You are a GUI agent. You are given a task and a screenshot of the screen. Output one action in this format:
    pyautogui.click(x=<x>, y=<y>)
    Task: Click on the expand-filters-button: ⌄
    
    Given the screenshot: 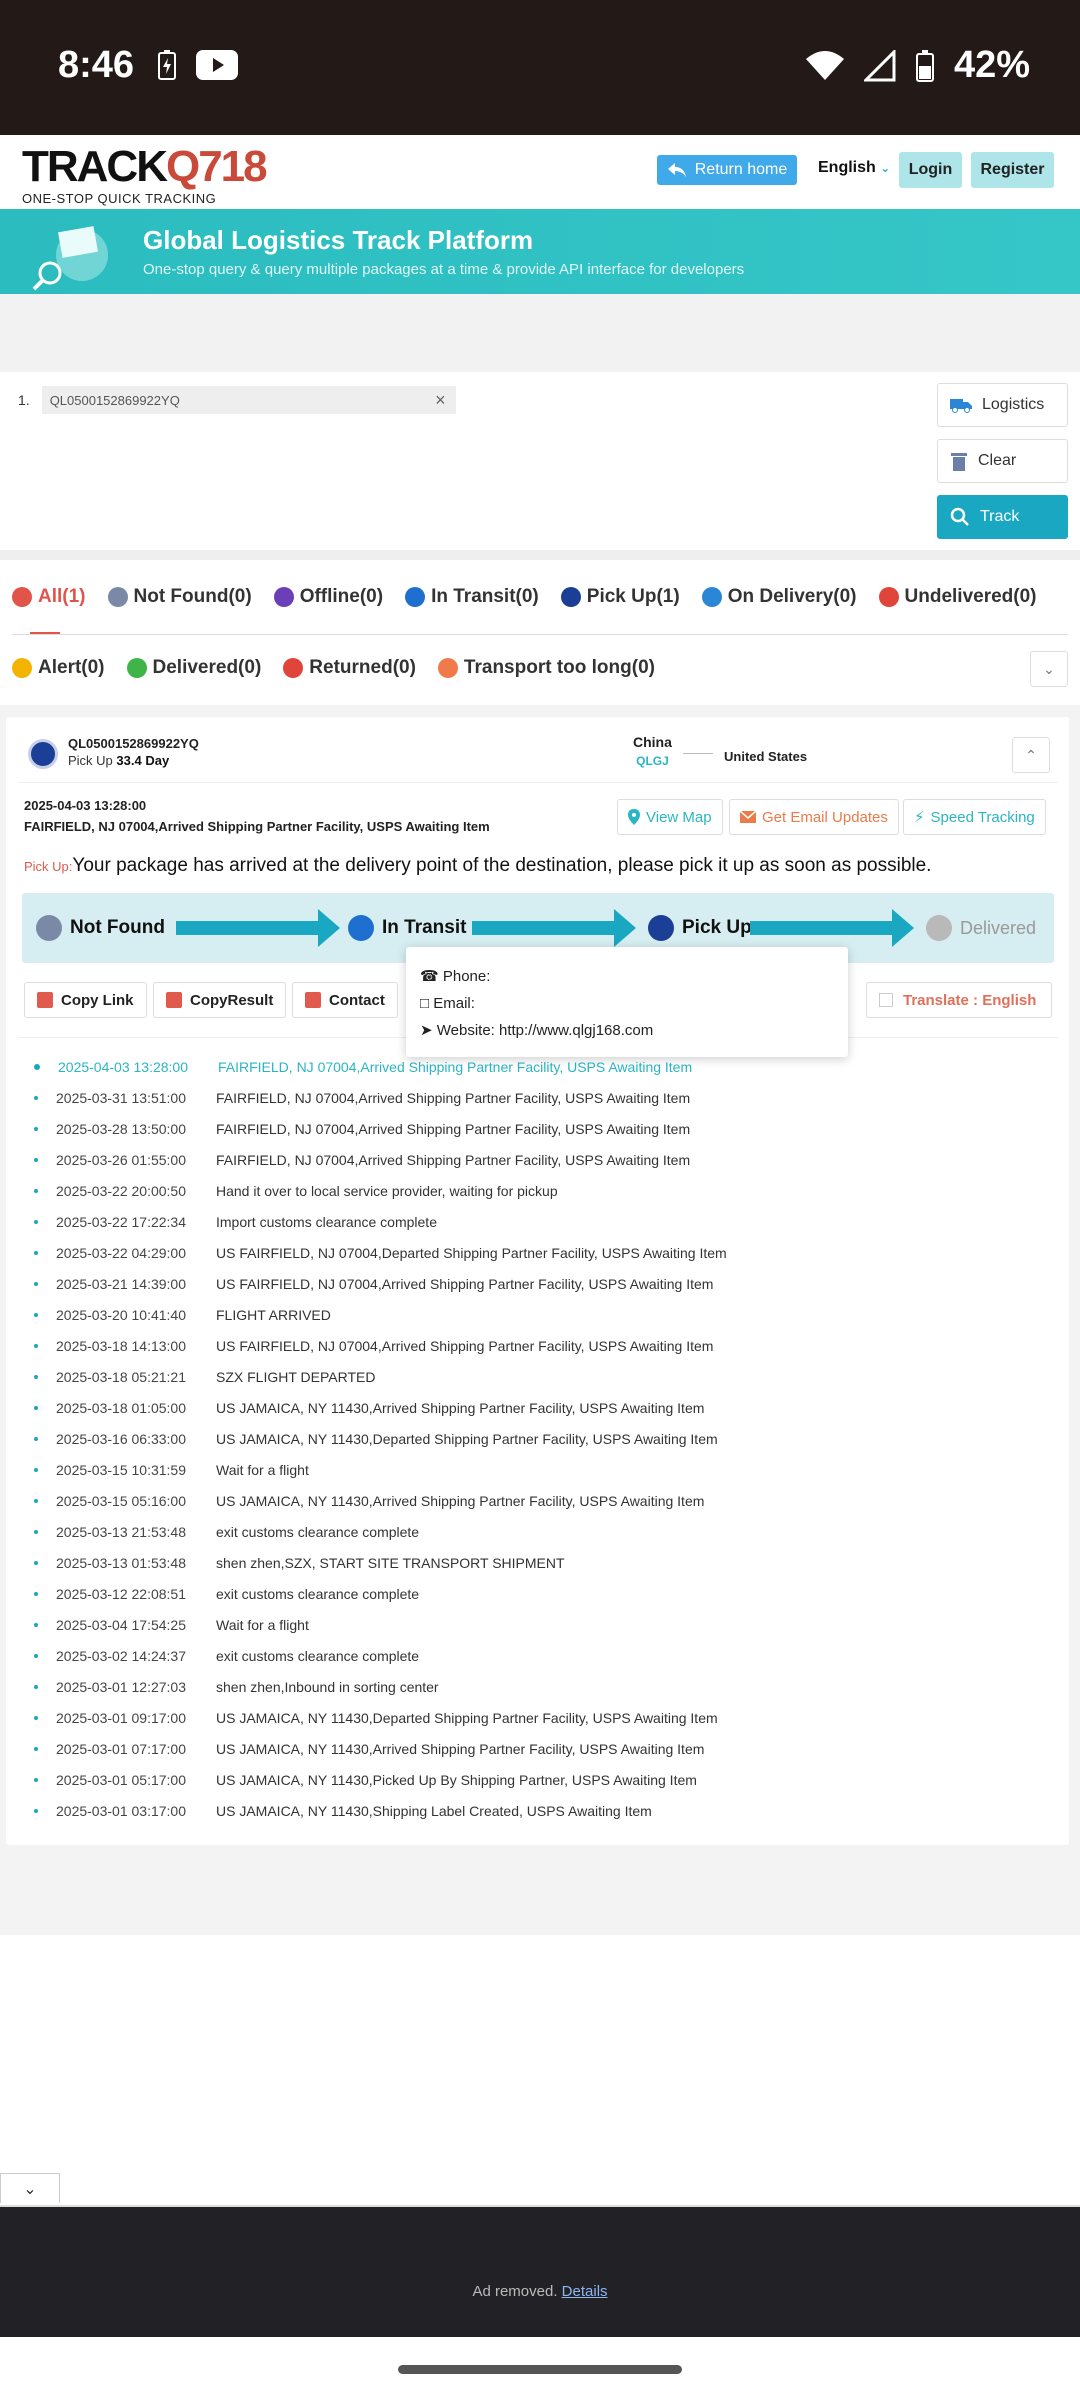 What is the action you would take?
    pyautogui.click(x=1049, y=669)
    